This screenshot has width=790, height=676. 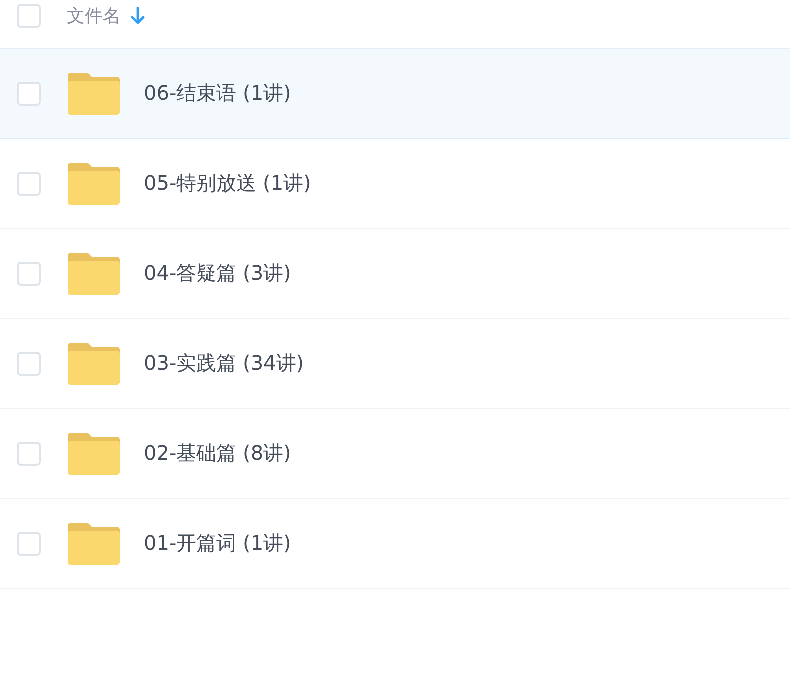 I want to click on arrow-down-icon, so click(x=138, y=15).